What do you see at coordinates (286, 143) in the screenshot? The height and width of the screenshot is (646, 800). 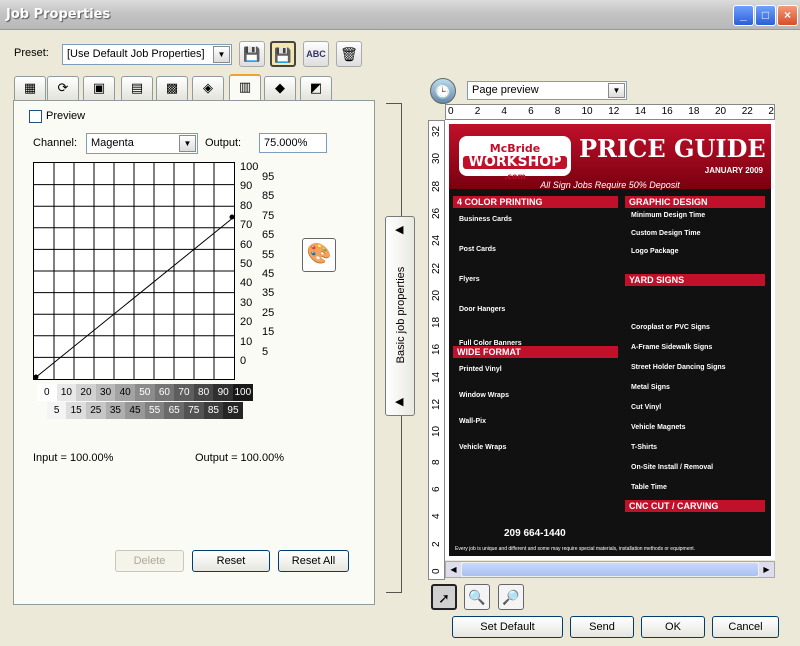 I see `output-value: 75.000%` at bounding box center [286, 143].